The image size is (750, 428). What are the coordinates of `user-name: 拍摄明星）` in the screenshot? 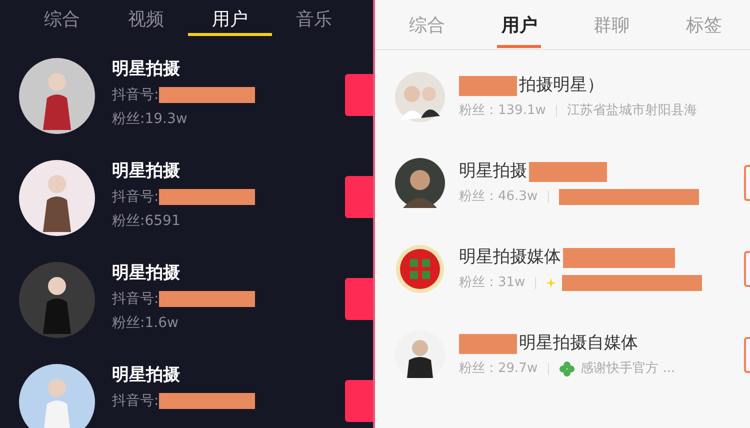 It's located at (561, 86).